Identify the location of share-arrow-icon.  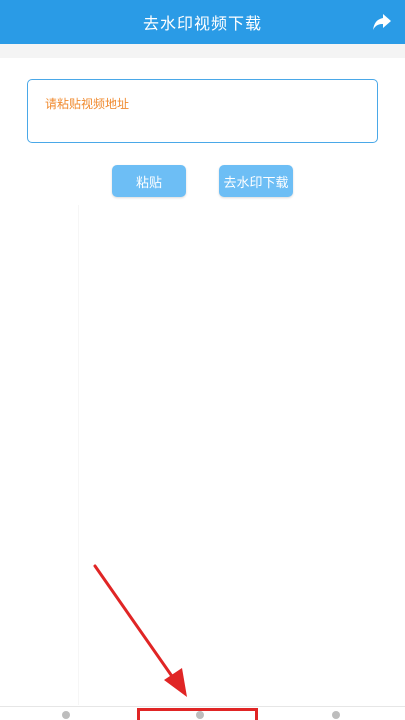
(382, 22).